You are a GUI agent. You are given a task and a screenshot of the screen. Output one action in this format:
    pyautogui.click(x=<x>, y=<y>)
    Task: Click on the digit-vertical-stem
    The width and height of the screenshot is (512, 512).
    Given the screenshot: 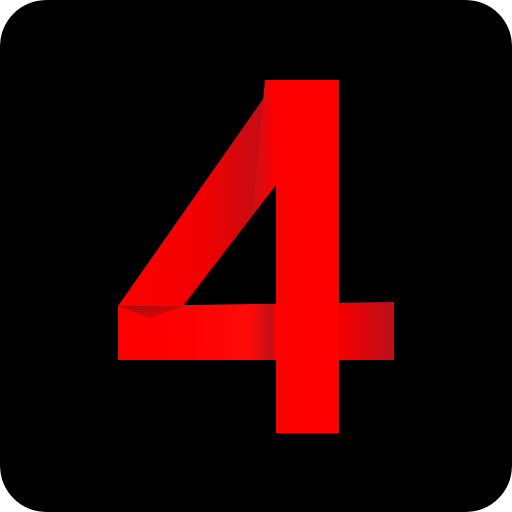 What is the action you would take?
    pyautogui.click(x=307, y=256)
    